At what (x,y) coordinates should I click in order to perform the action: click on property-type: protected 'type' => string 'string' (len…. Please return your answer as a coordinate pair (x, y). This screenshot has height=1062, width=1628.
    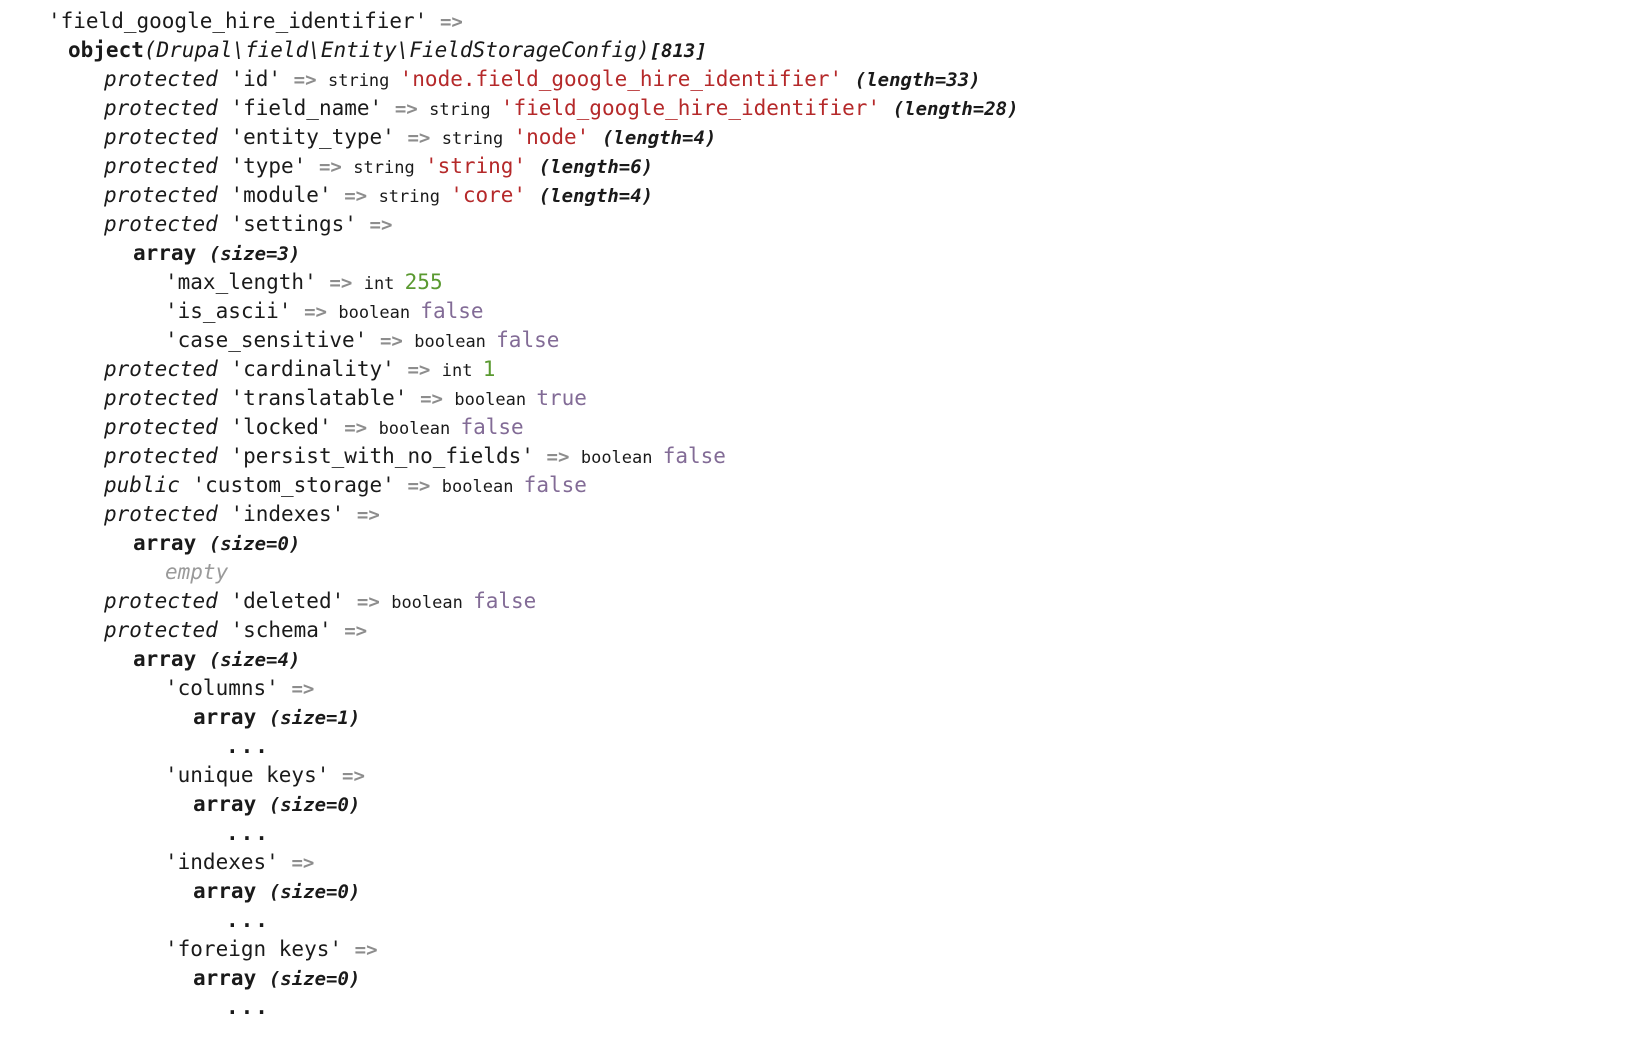
    Looking at the image, I should click on (814, 166).